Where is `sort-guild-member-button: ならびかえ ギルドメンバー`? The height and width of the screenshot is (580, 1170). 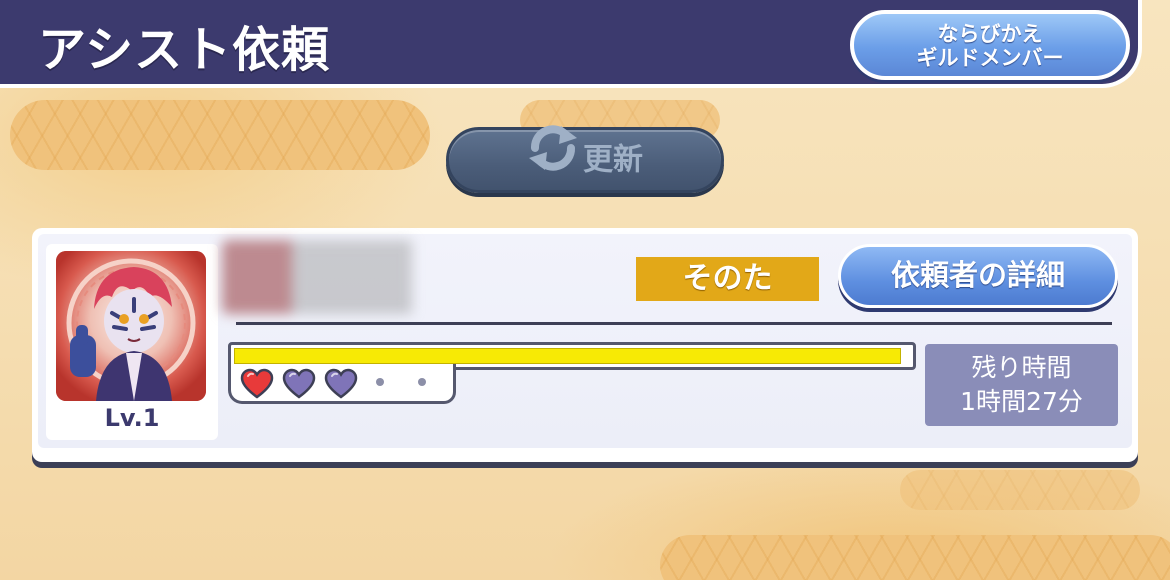 sort-guild-member-button: ならびかえ ギルドメンバー is located at coordinates (990, 45).